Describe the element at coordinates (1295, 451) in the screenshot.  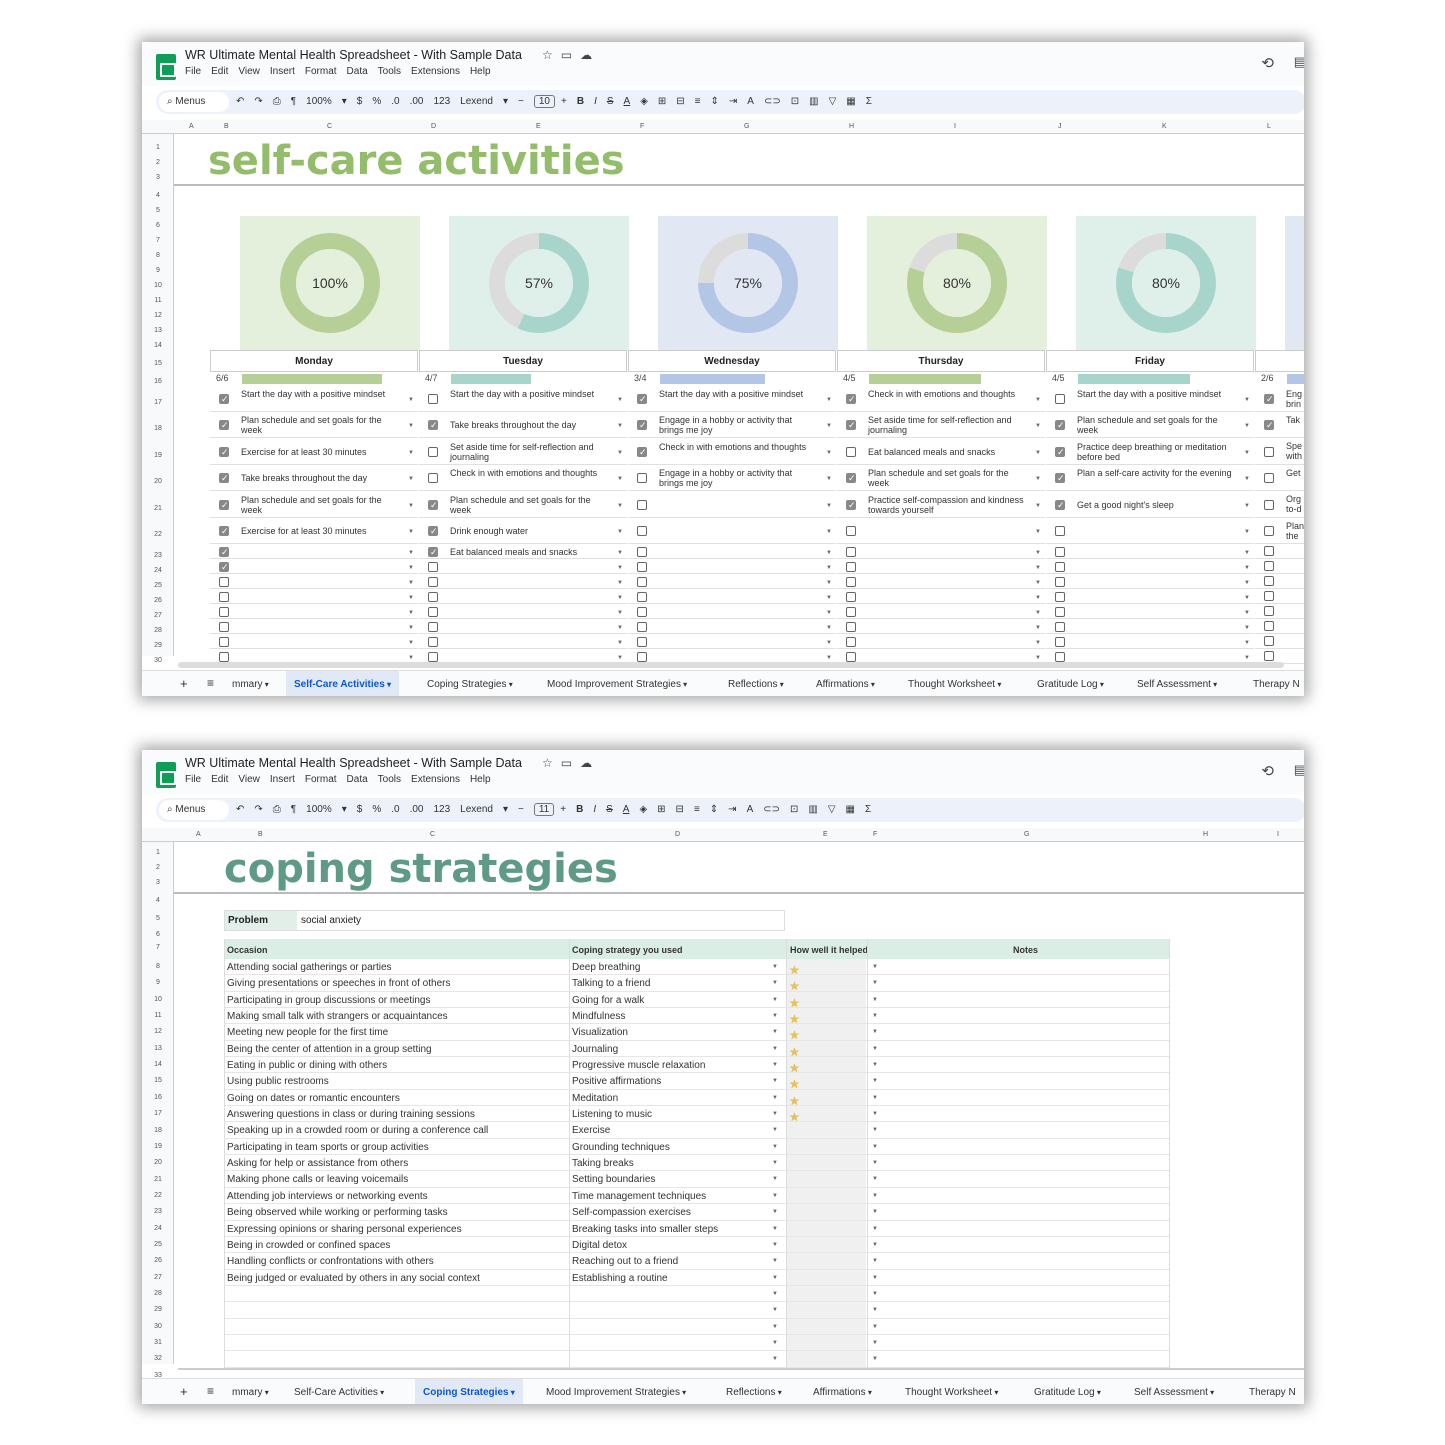
I see `task-text: Spe with` at that location.